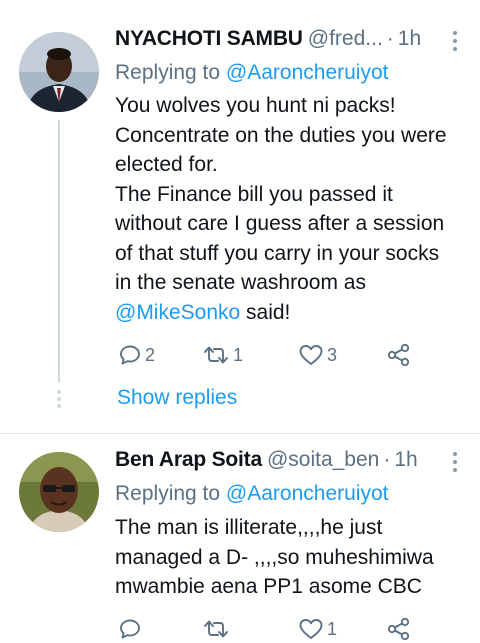 The height and width of the screenshot is (643, 480). I want to click on reply-button: 2, so click(136, 355).